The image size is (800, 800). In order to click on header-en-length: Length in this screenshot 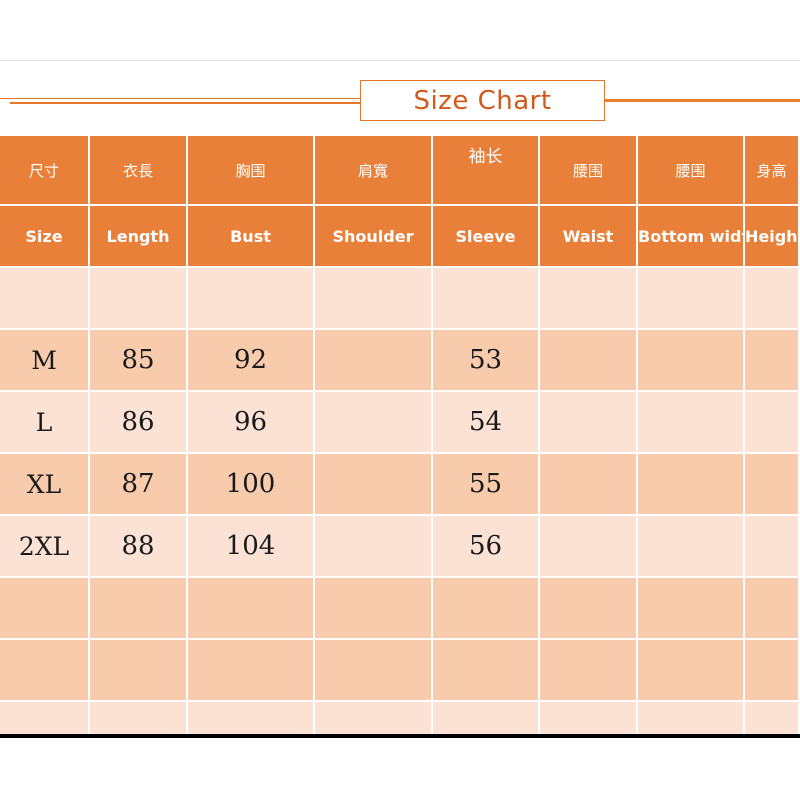, I will do `click(139, 237)`.